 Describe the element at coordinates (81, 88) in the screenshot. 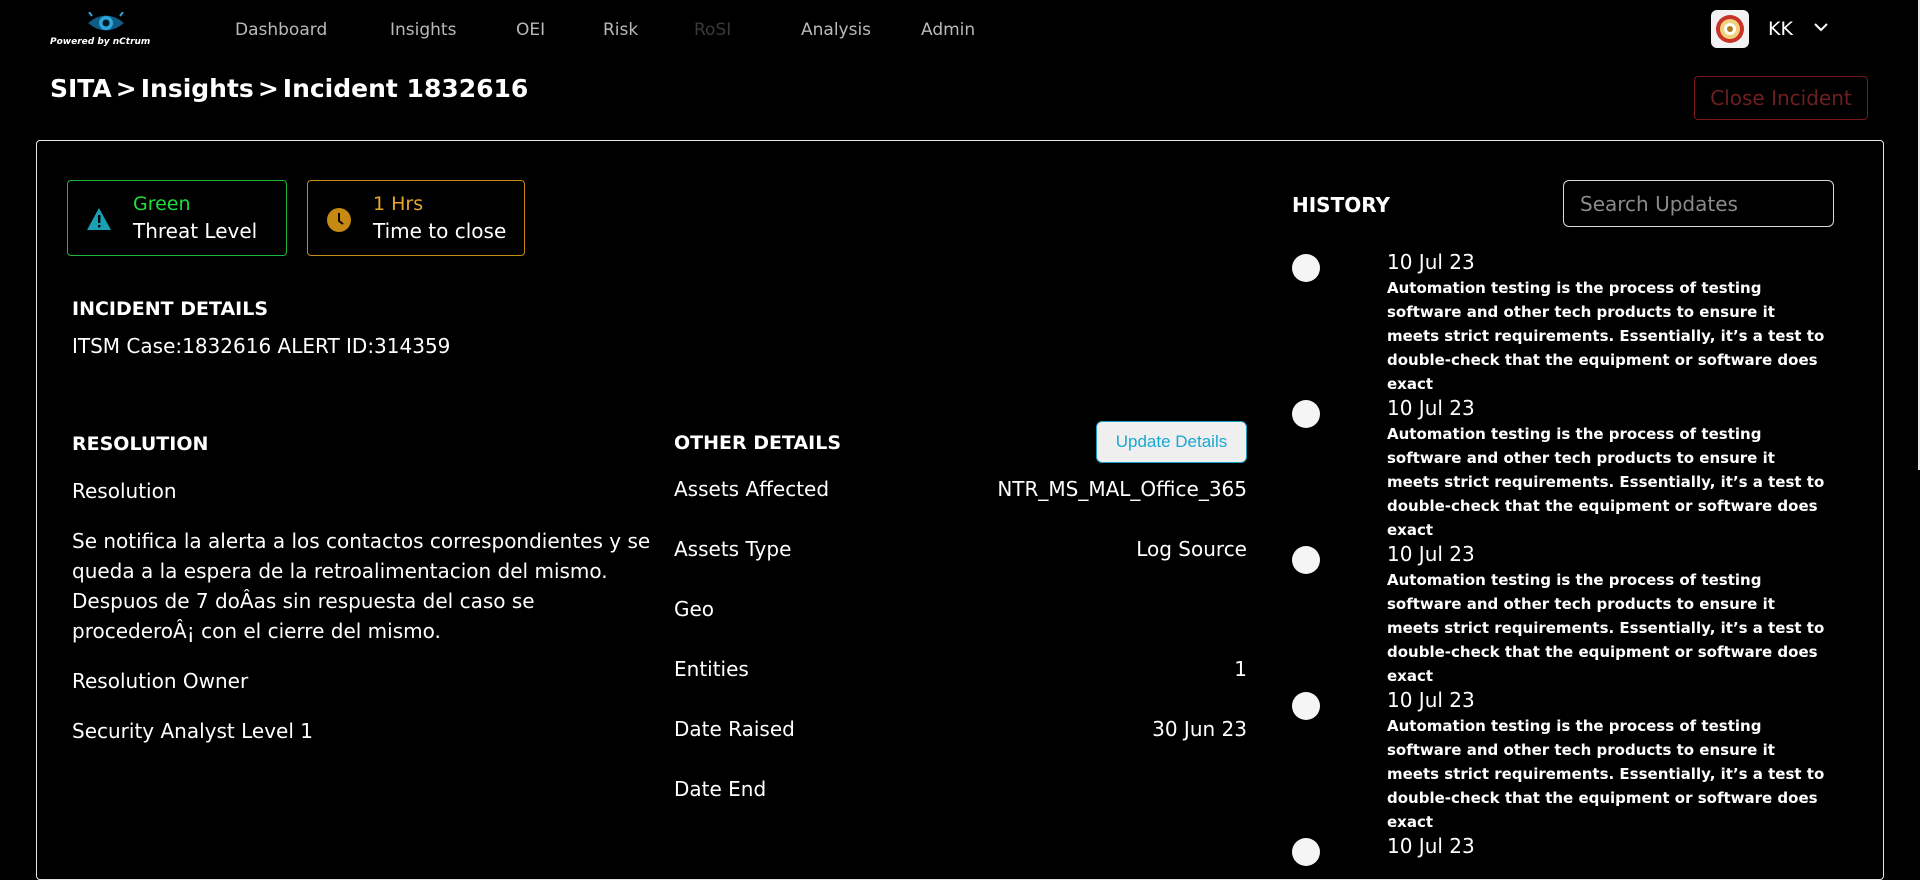

I see `breadcrumb-sita: SITA` at that location.